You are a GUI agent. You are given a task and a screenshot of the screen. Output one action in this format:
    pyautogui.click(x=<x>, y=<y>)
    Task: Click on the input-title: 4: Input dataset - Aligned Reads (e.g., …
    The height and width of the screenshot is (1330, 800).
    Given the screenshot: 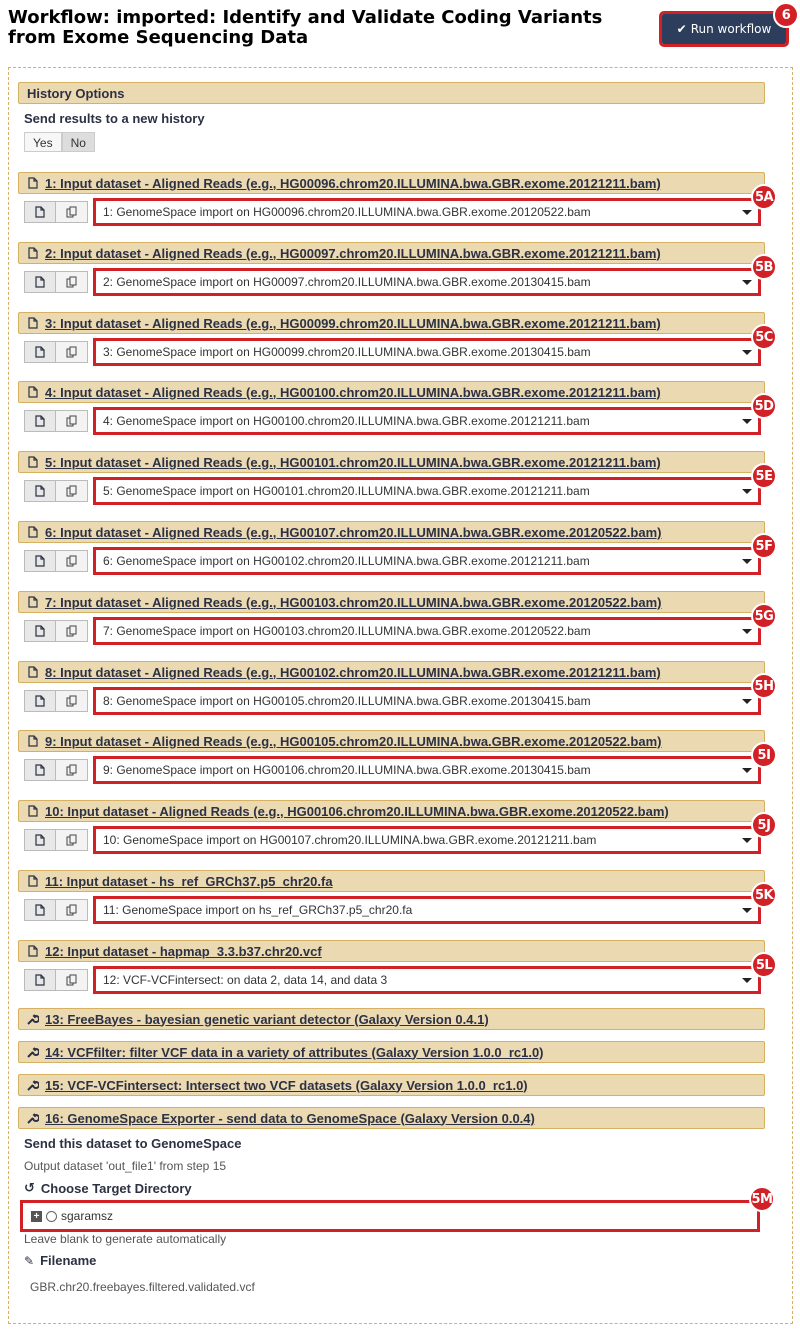 What is the action you would take?
    pyautogui.click(x=353, y=392)
    